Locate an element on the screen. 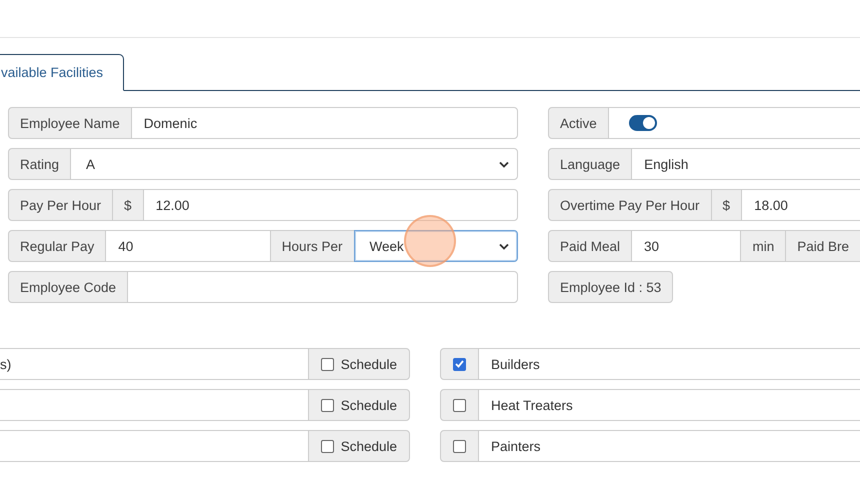  field-label: Overtime Pay Per Hour is located at coordinates (630, 205).